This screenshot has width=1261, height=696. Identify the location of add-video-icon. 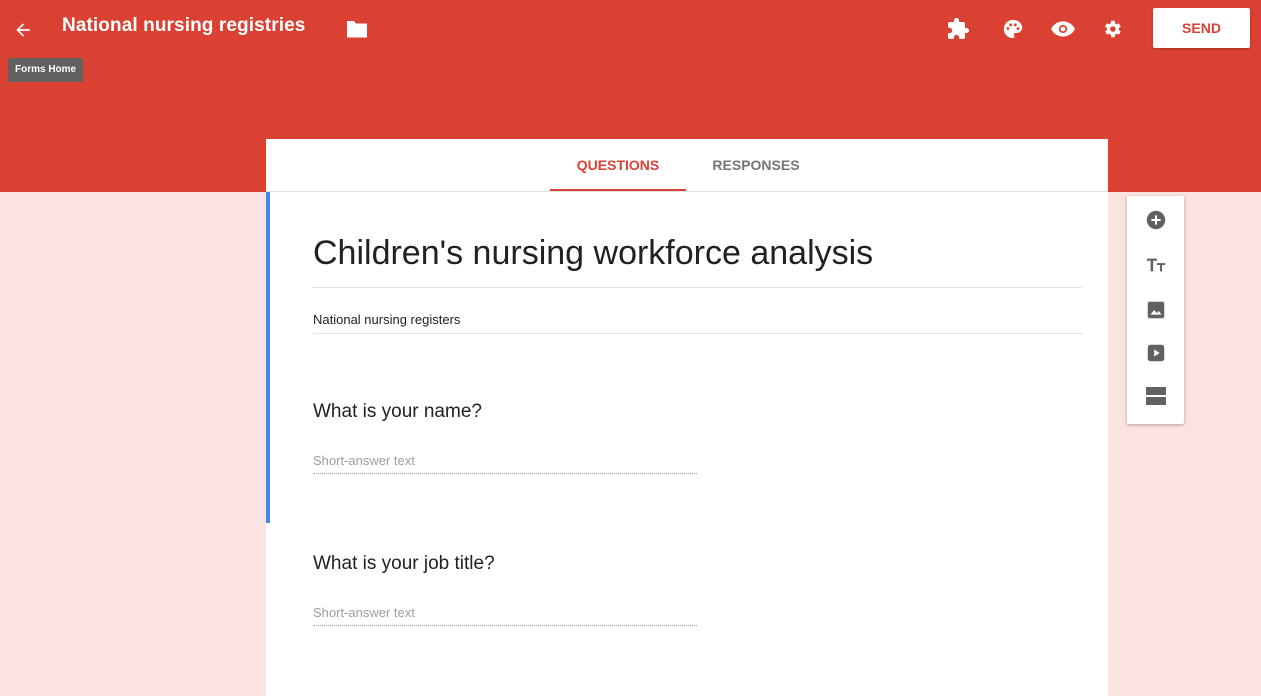
(1155, 352).